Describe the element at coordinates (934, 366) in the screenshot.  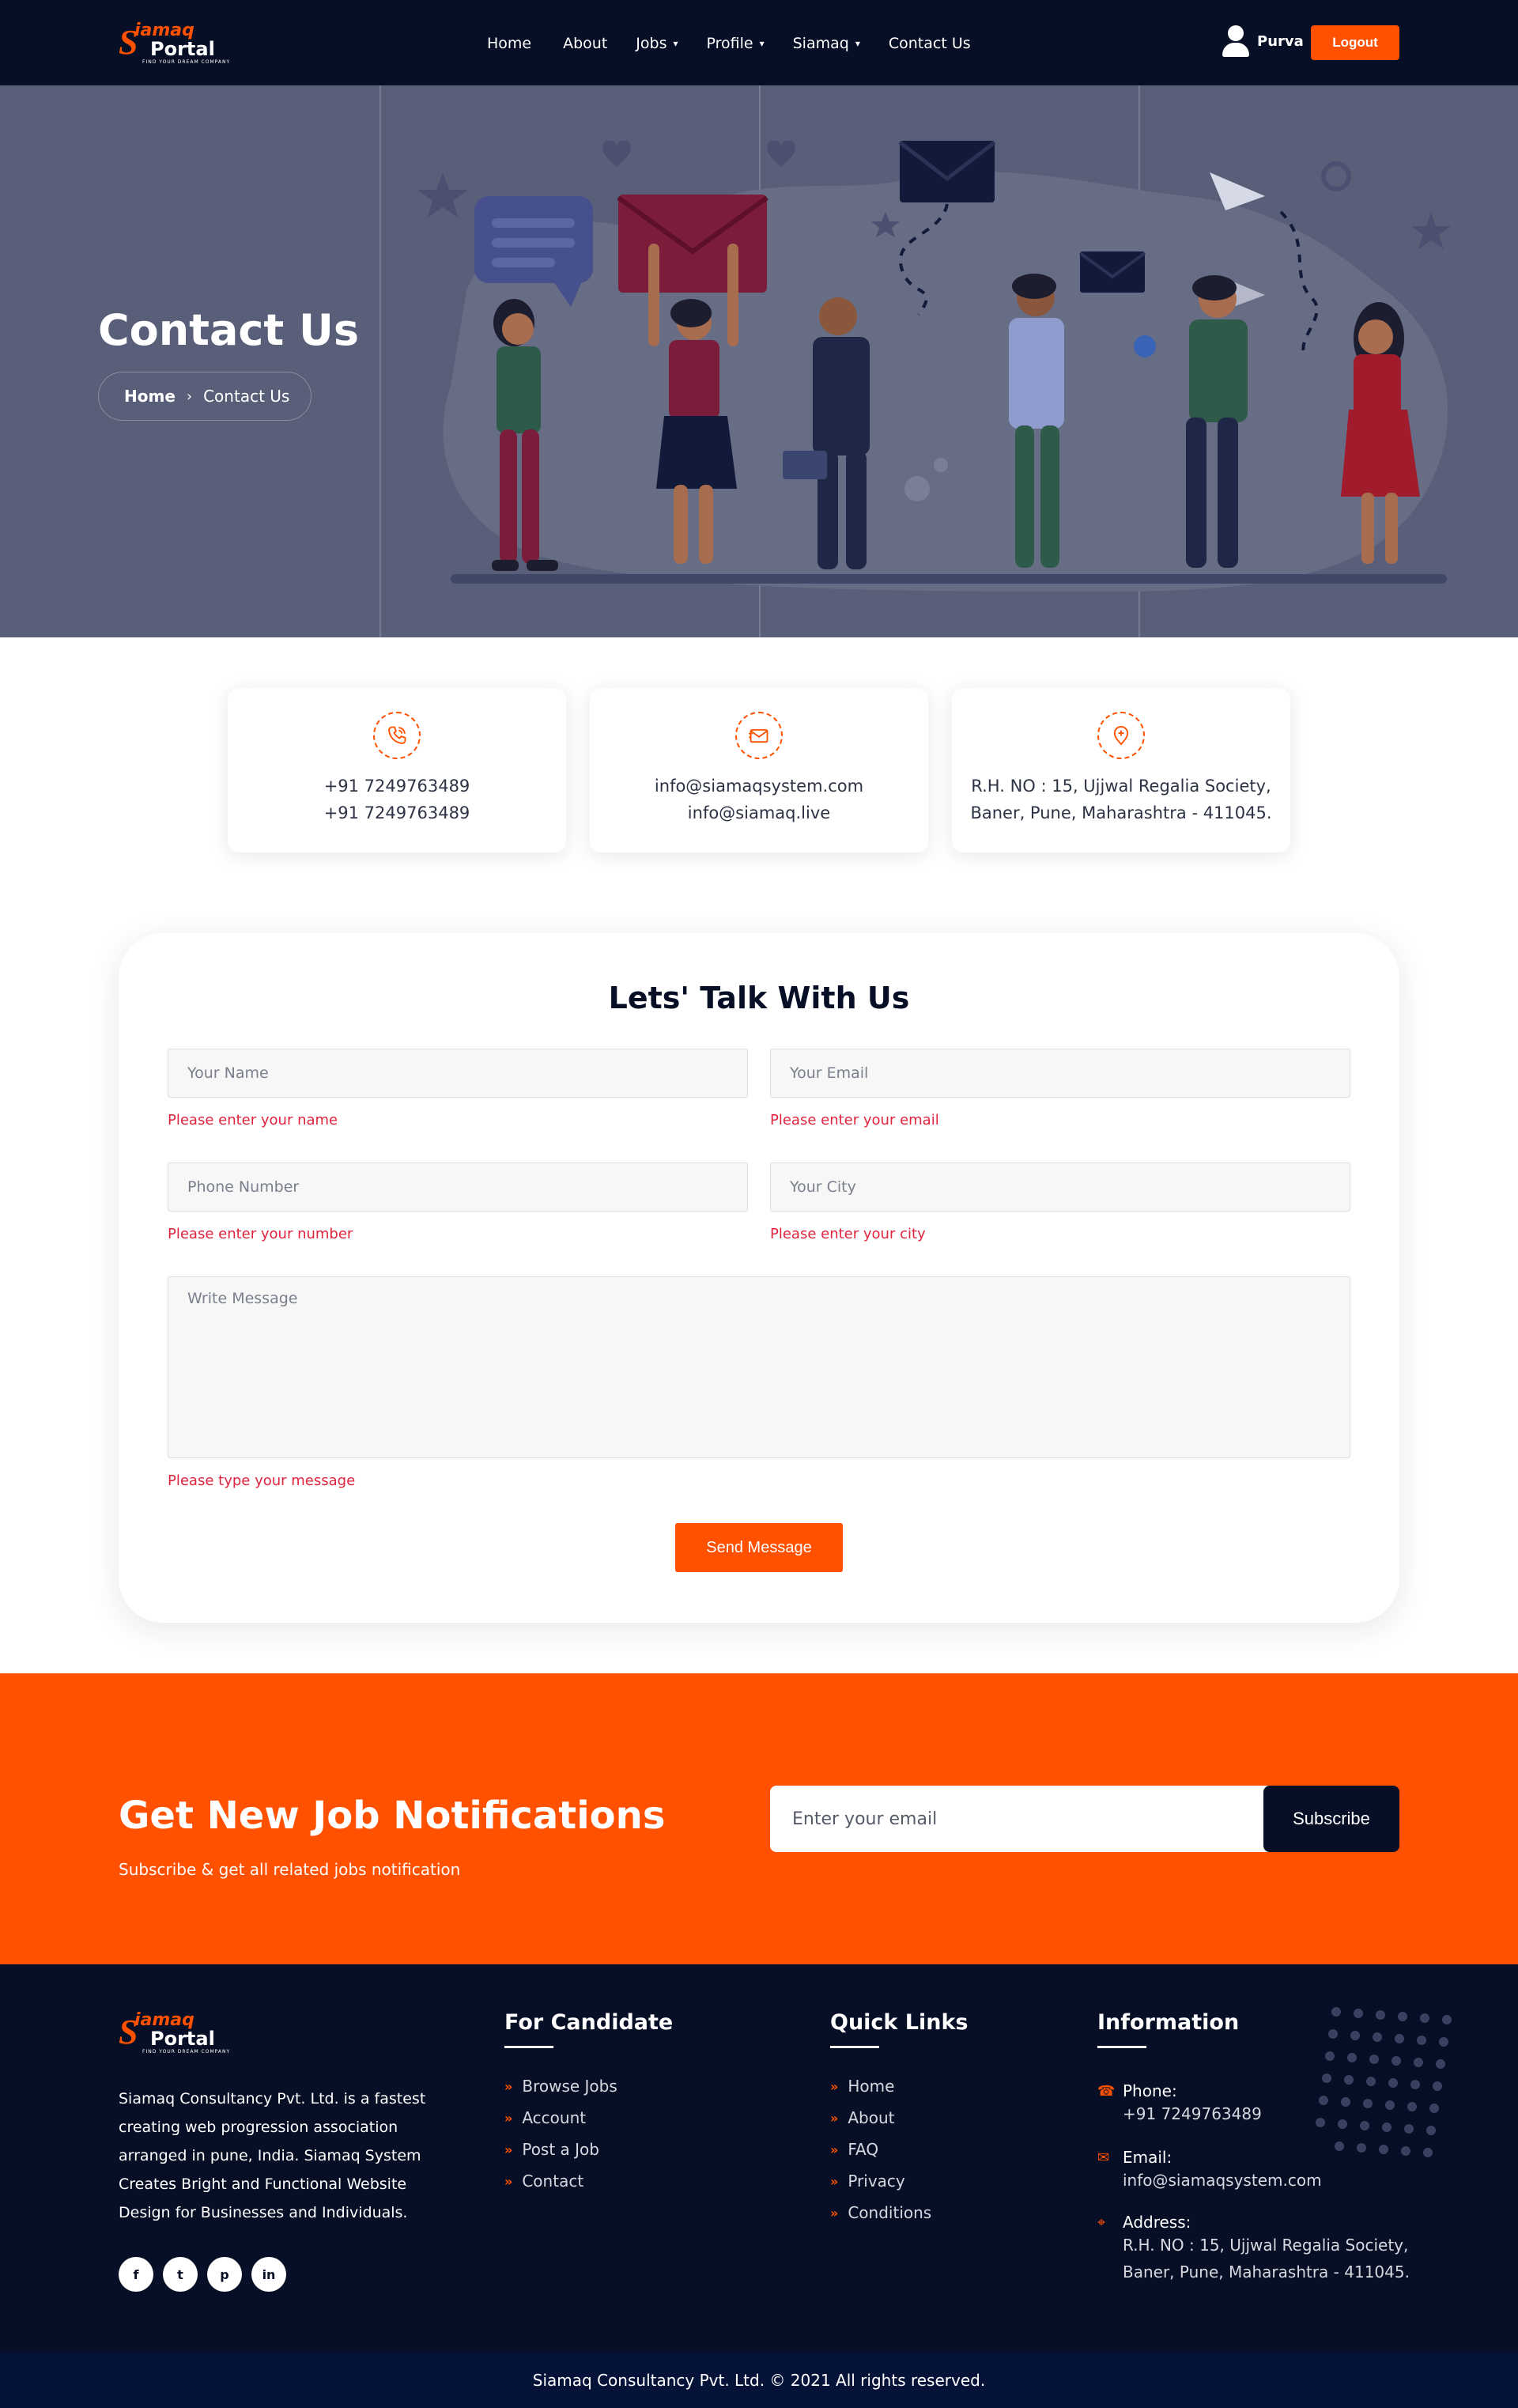
I see `contact-illustration` at that location.